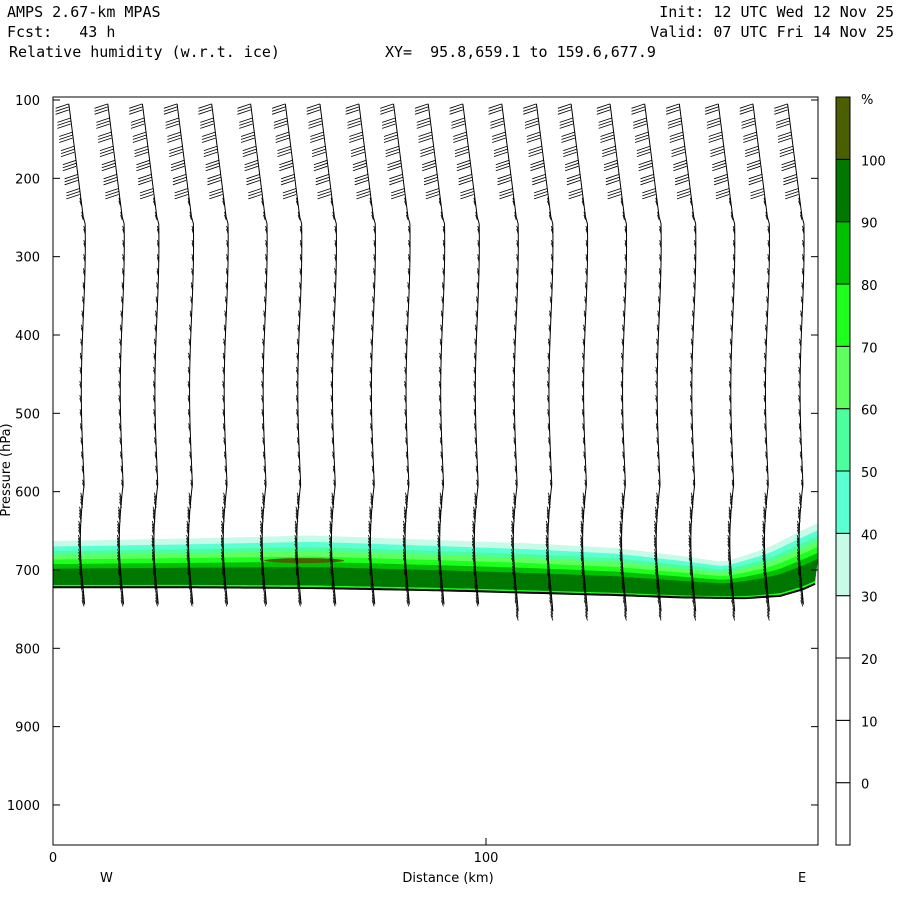 Image resolution: width=900 pixels, height=900 pixels. What do you see at coordinates (53, 858) in the screenshot?
I see `x-tick-label: 0` at bounding box center [53, 858].